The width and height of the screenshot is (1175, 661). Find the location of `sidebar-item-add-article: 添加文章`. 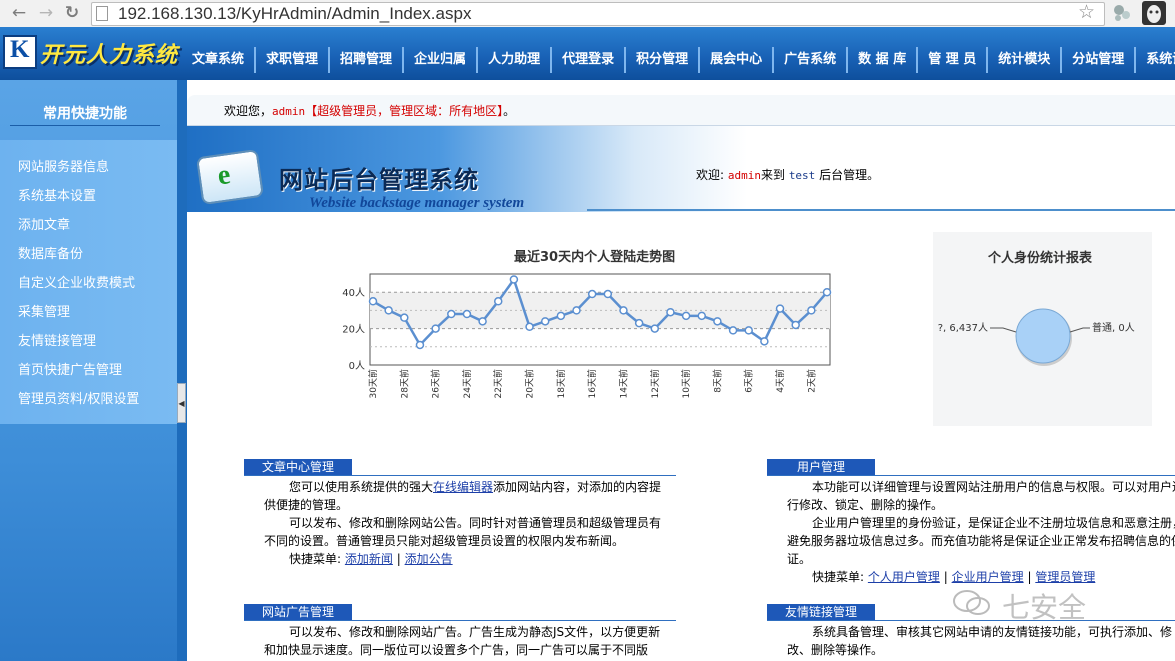

sidebar-item-add-article: 添加文章 is located at coordinates (44, 223).